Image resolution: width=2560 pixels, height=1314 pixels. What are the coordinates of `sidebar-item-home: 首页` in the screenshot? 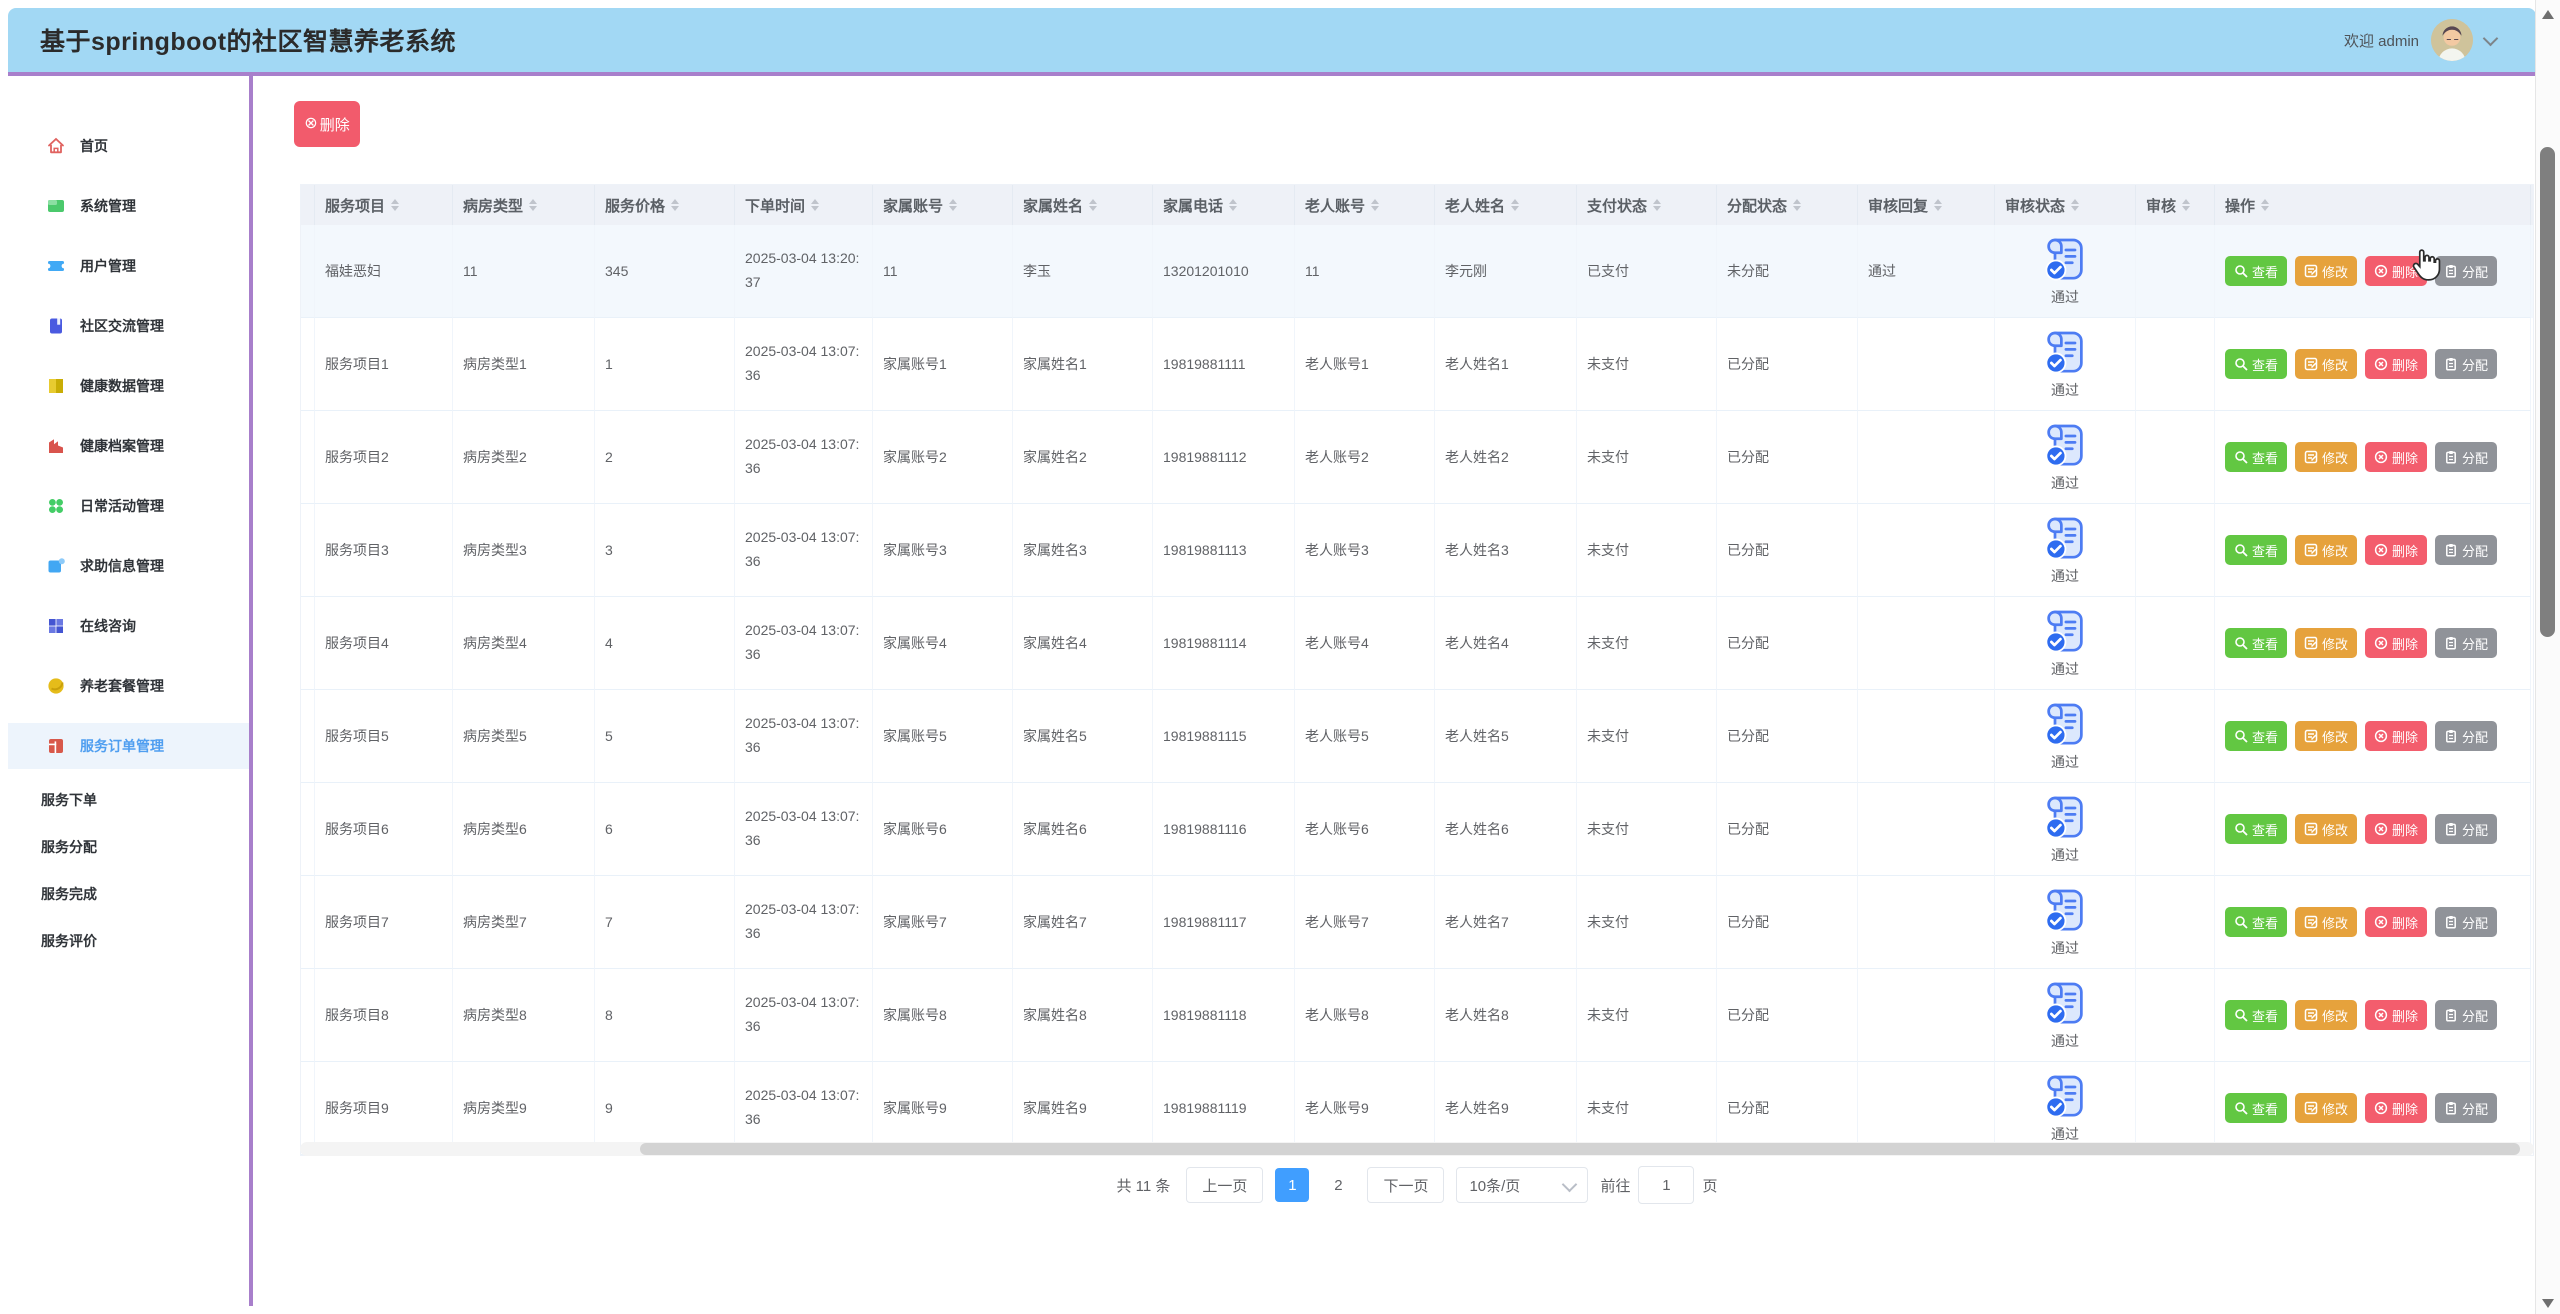 It's located at (128, 146).